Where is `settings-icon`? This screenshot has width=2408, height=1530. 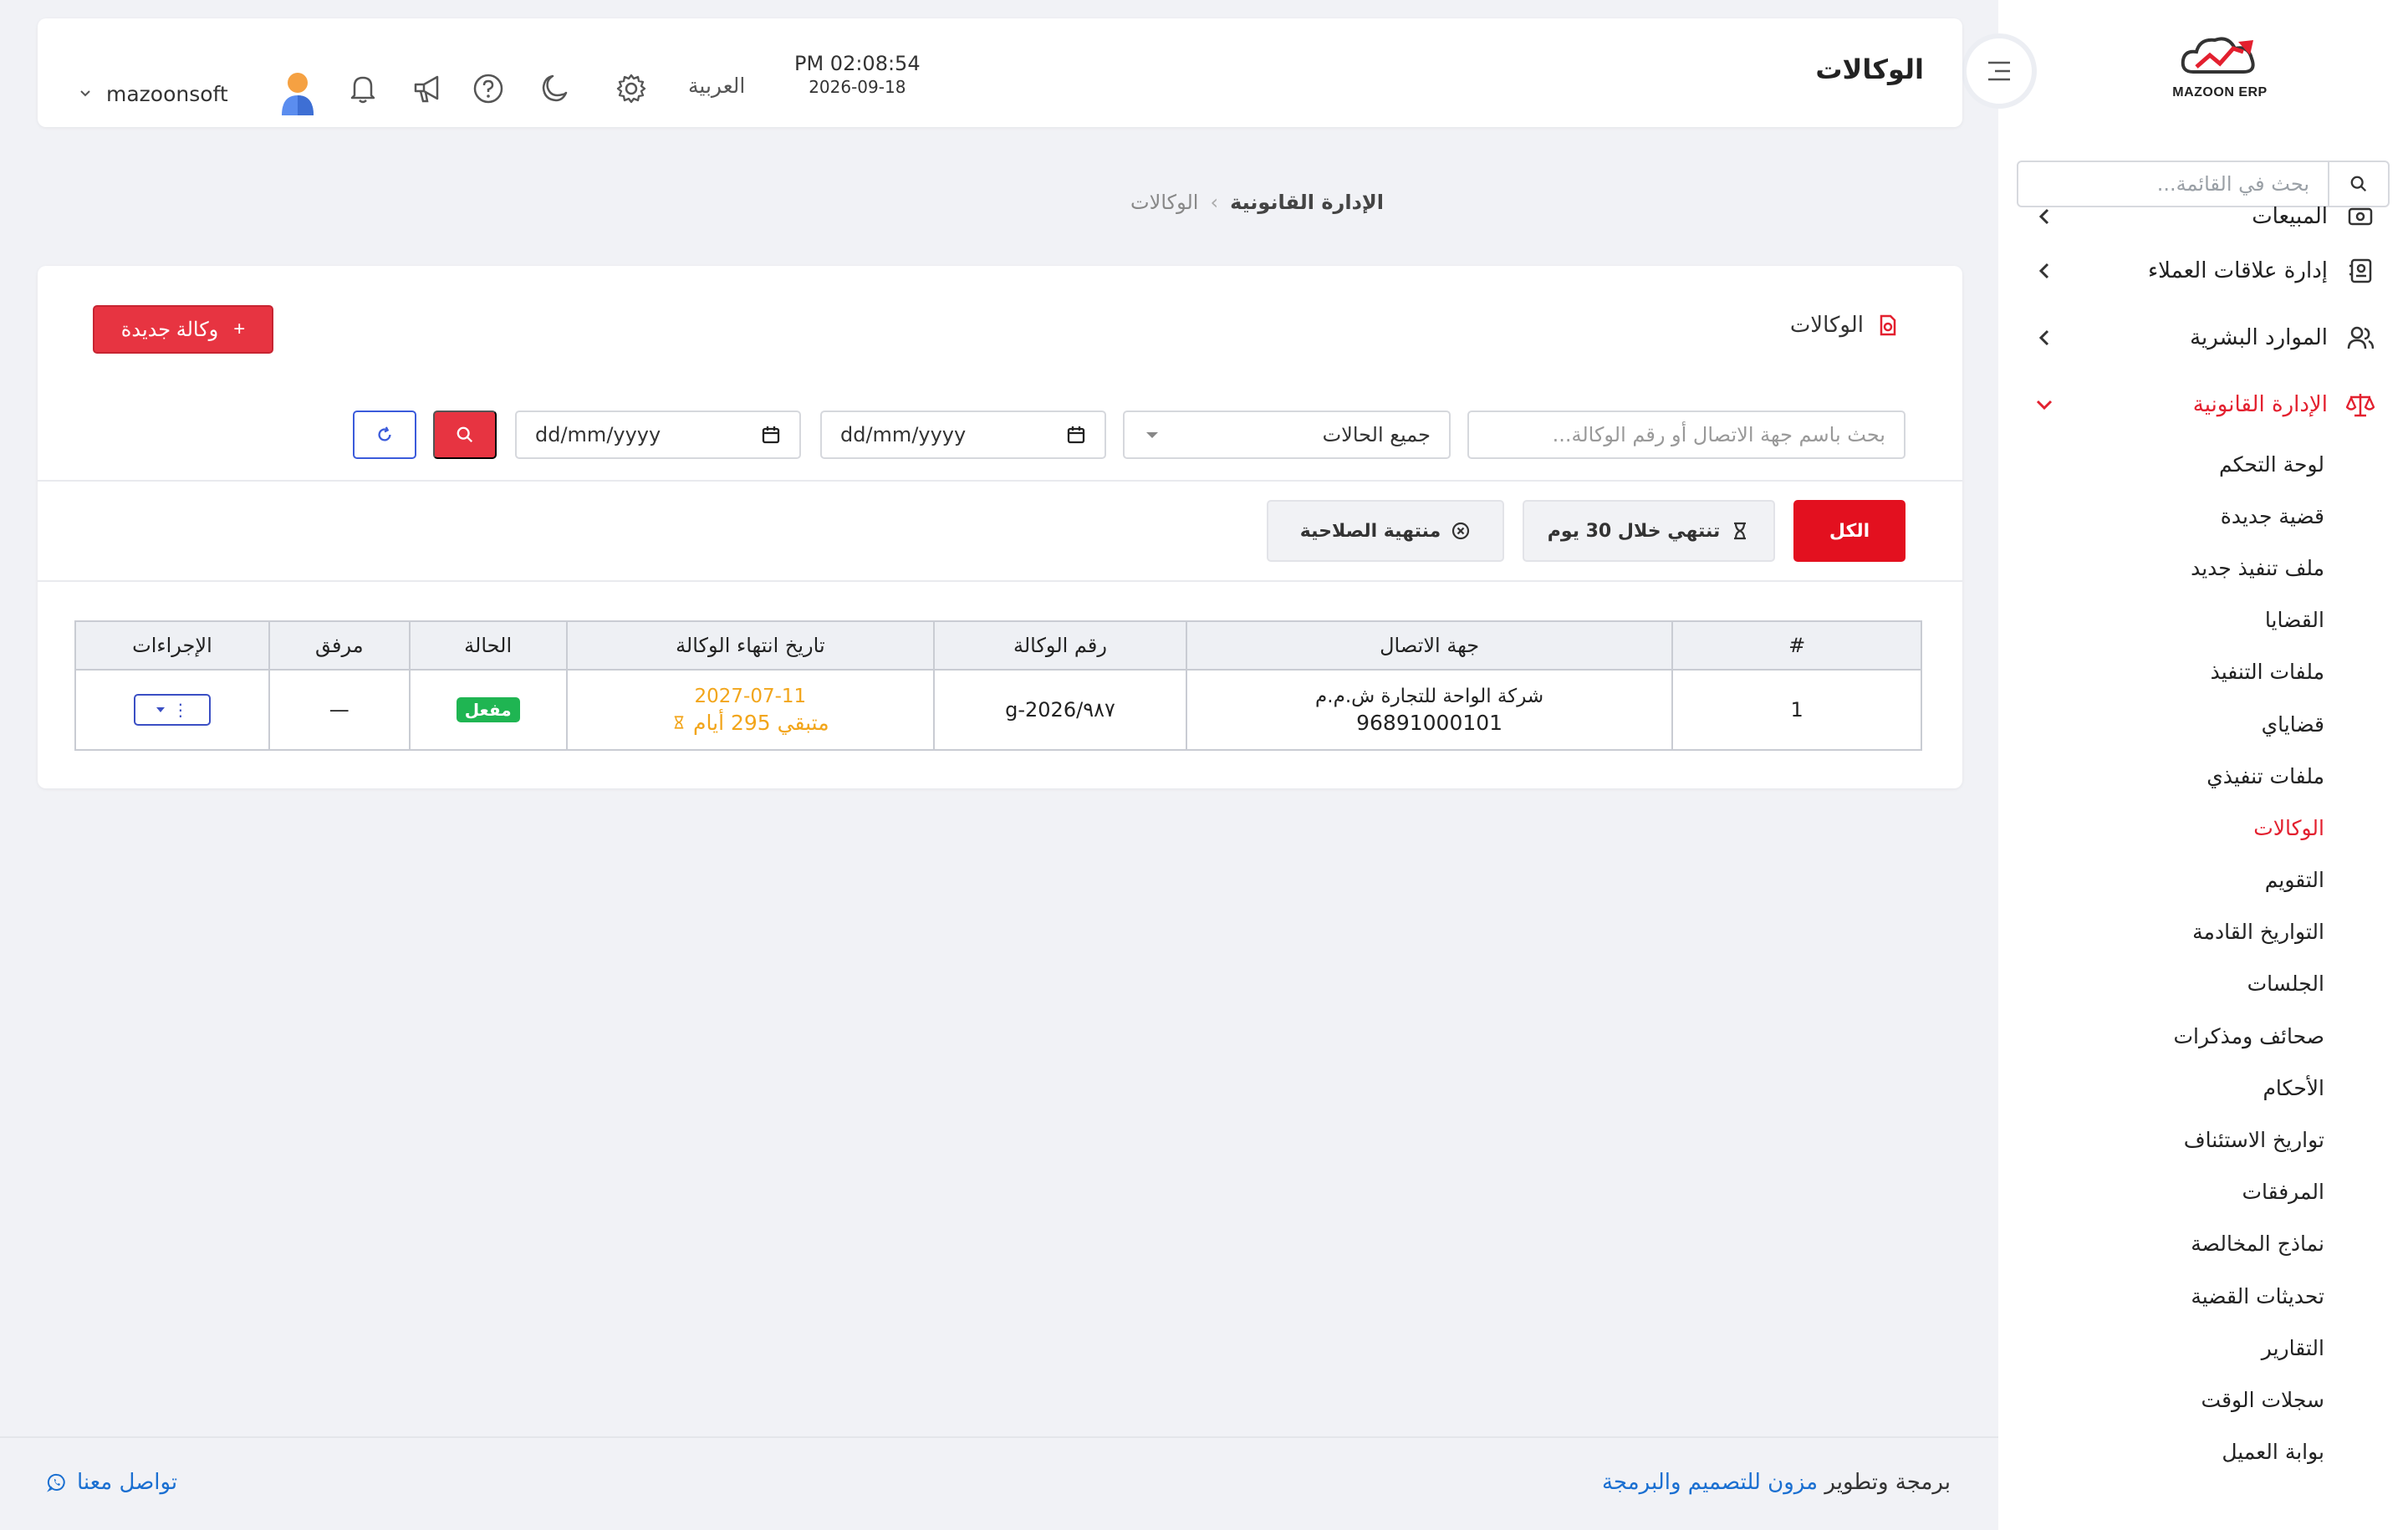
settings-icon is located at coordinates (632, 88).